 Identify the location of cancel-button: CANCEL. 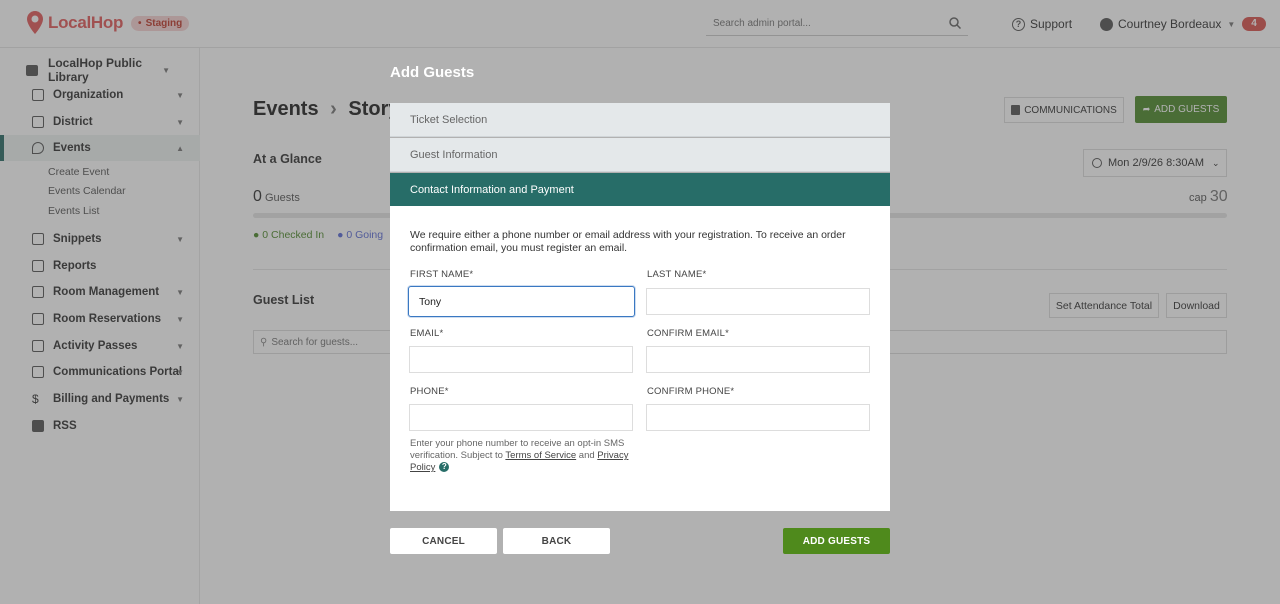
(443, 541).